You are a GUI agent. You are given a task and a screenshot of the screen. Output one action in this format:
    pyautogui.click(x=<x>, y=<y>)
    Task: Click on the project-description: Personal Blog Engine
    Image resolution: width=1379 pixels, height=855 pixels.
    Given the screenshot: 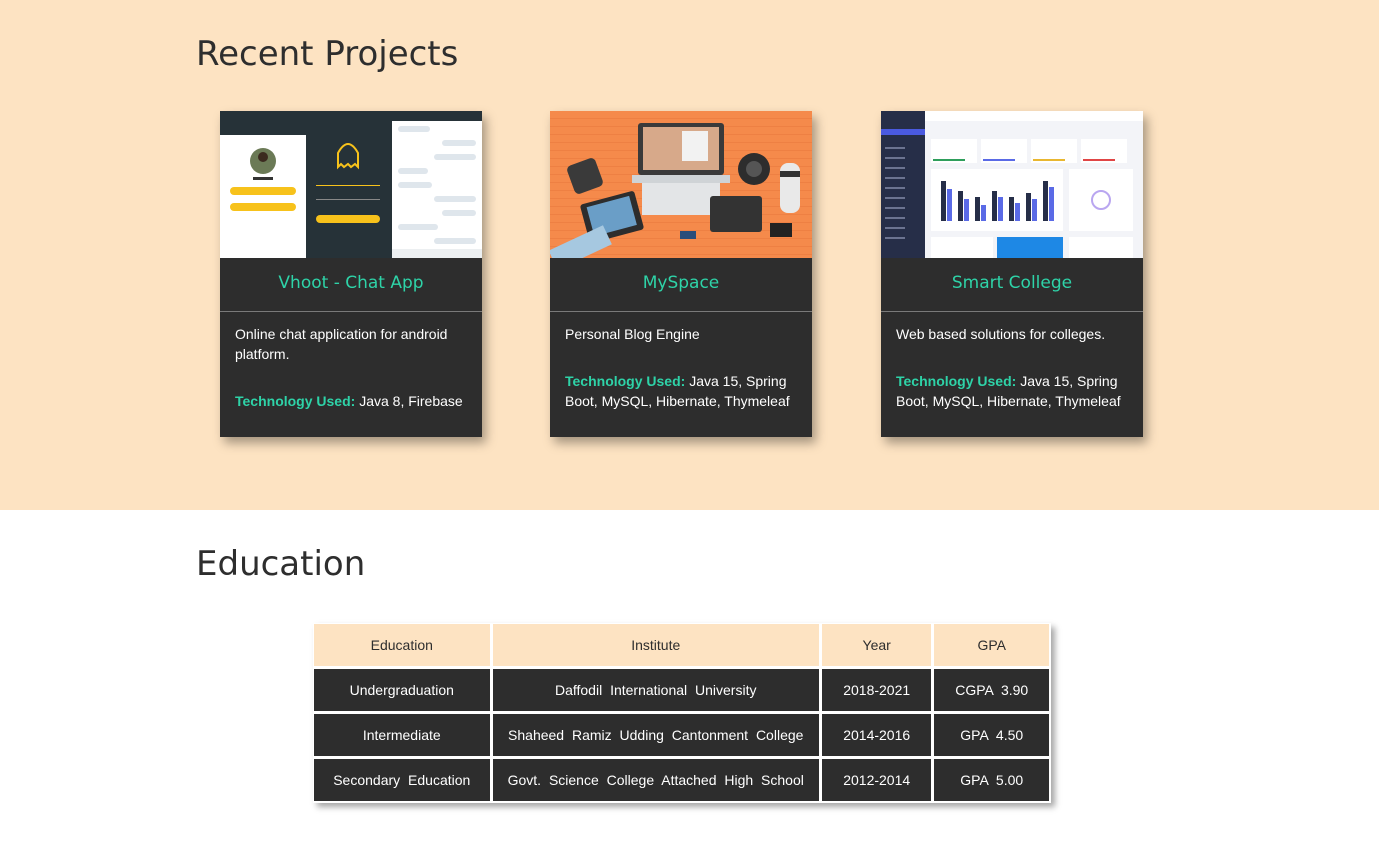 What is the action you would take?
    pyautogui.click(x=632, y=334)
    